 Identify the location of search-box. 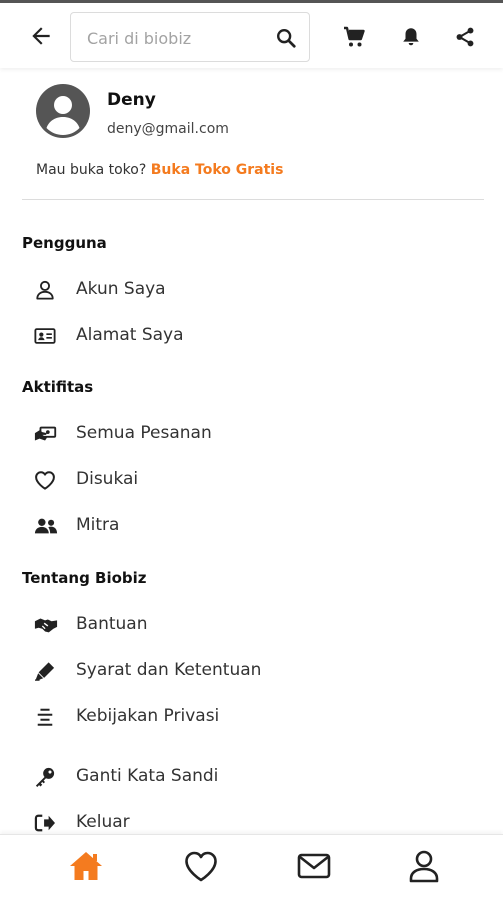
(190, 37).